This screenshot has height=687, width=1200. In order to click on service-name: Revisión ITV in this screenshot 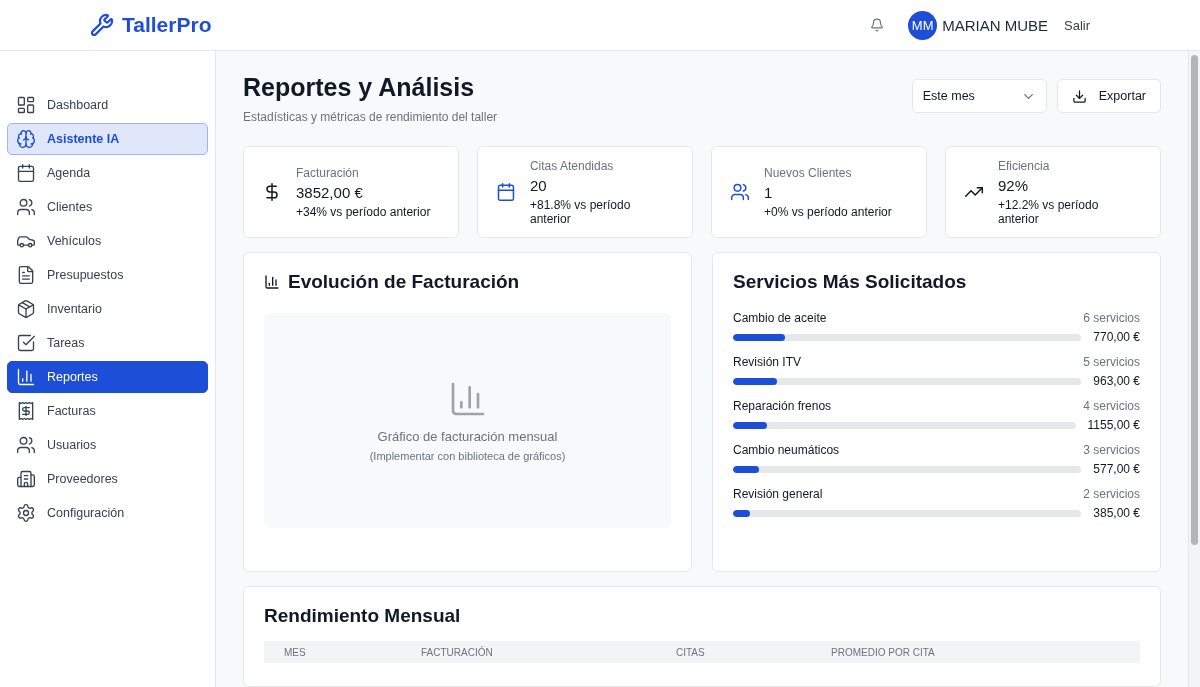, I will do `click(767, 362)`.